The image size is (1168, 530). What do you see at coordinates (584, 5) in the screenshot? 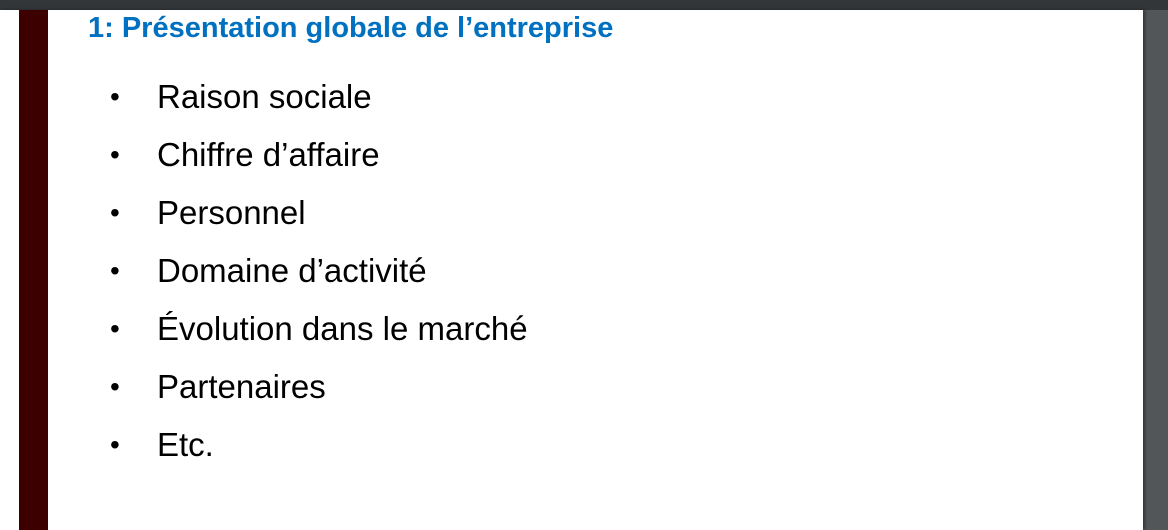
I see `viewer-toolbar` at bounding box center [584, 5].